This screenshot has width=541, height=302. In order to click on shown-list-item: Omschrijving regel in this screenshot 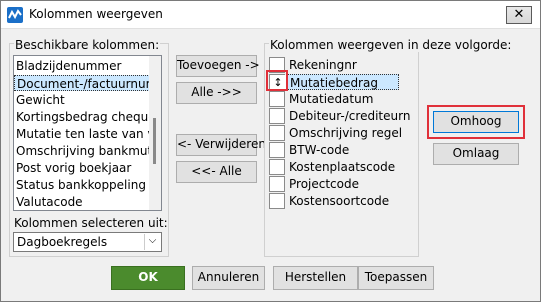, I will do `click(344, 133)`.